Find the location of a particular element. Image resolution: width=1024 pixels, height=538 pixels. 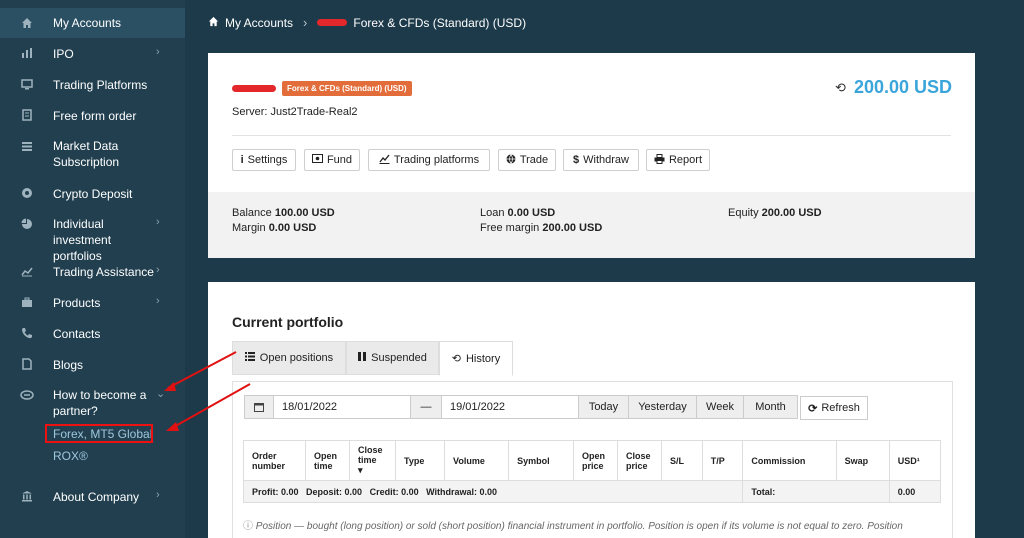

withdraw-button: $ Withdraw is located at coordinates (601, 160).